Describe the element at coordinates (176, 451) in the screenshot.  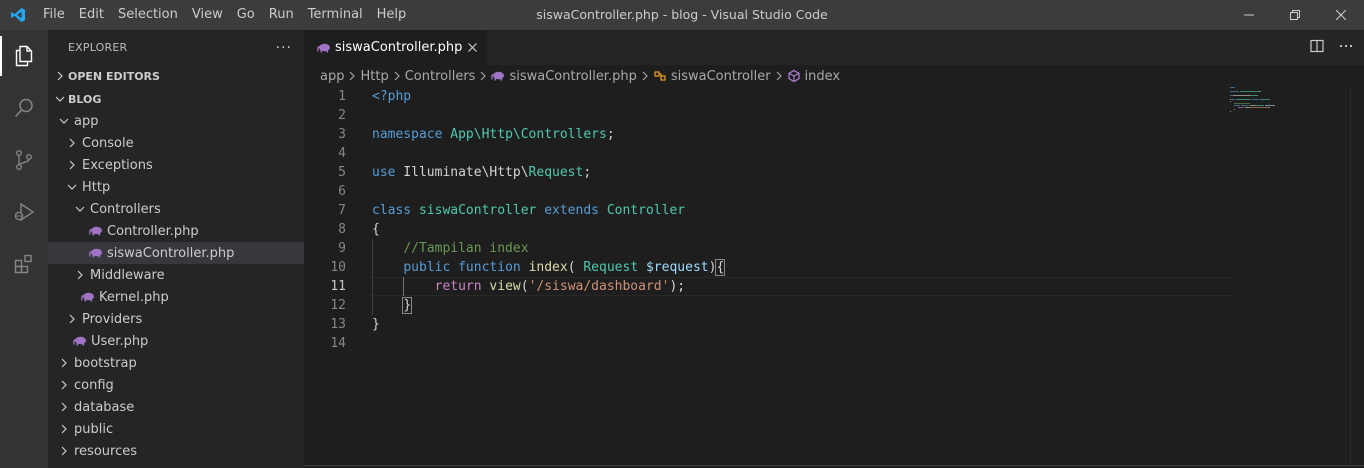
I see `tree-folder: resources` at that location.